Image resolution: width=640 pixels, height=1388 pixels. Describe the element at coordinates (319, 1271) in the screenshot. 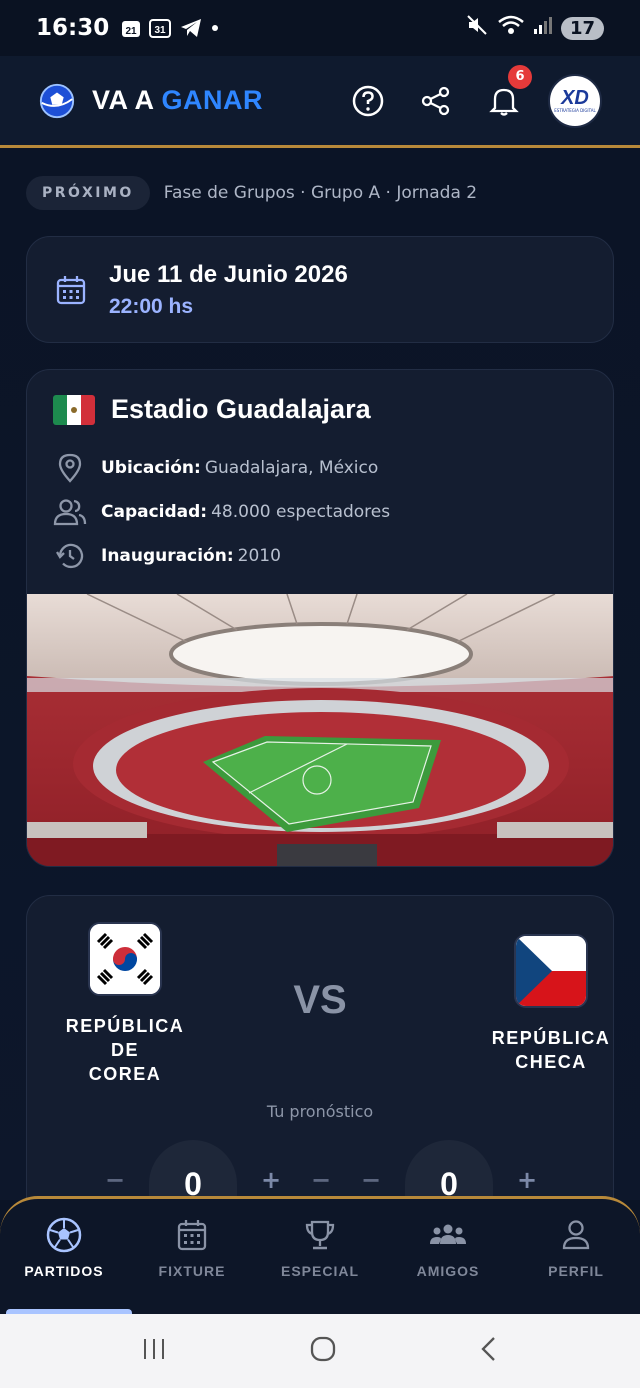

I see `nav-especial-label: ESPECIAL` at that location.